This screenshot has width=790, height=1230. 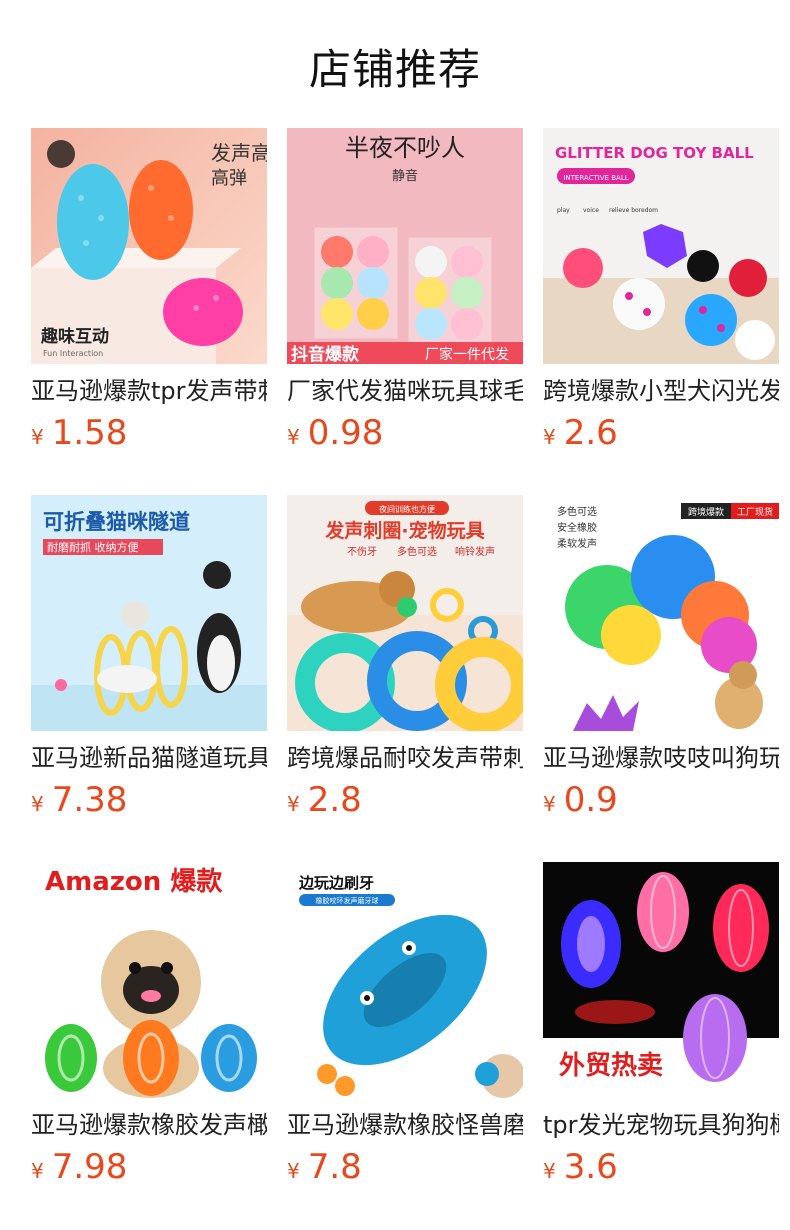 I want to click on product-card: 半夜不吵人 静音 抖音爆款 厂家一件代发 厂家代发猫咪玩具球毛绒 ¥0.98, so click(x=405, y=293).